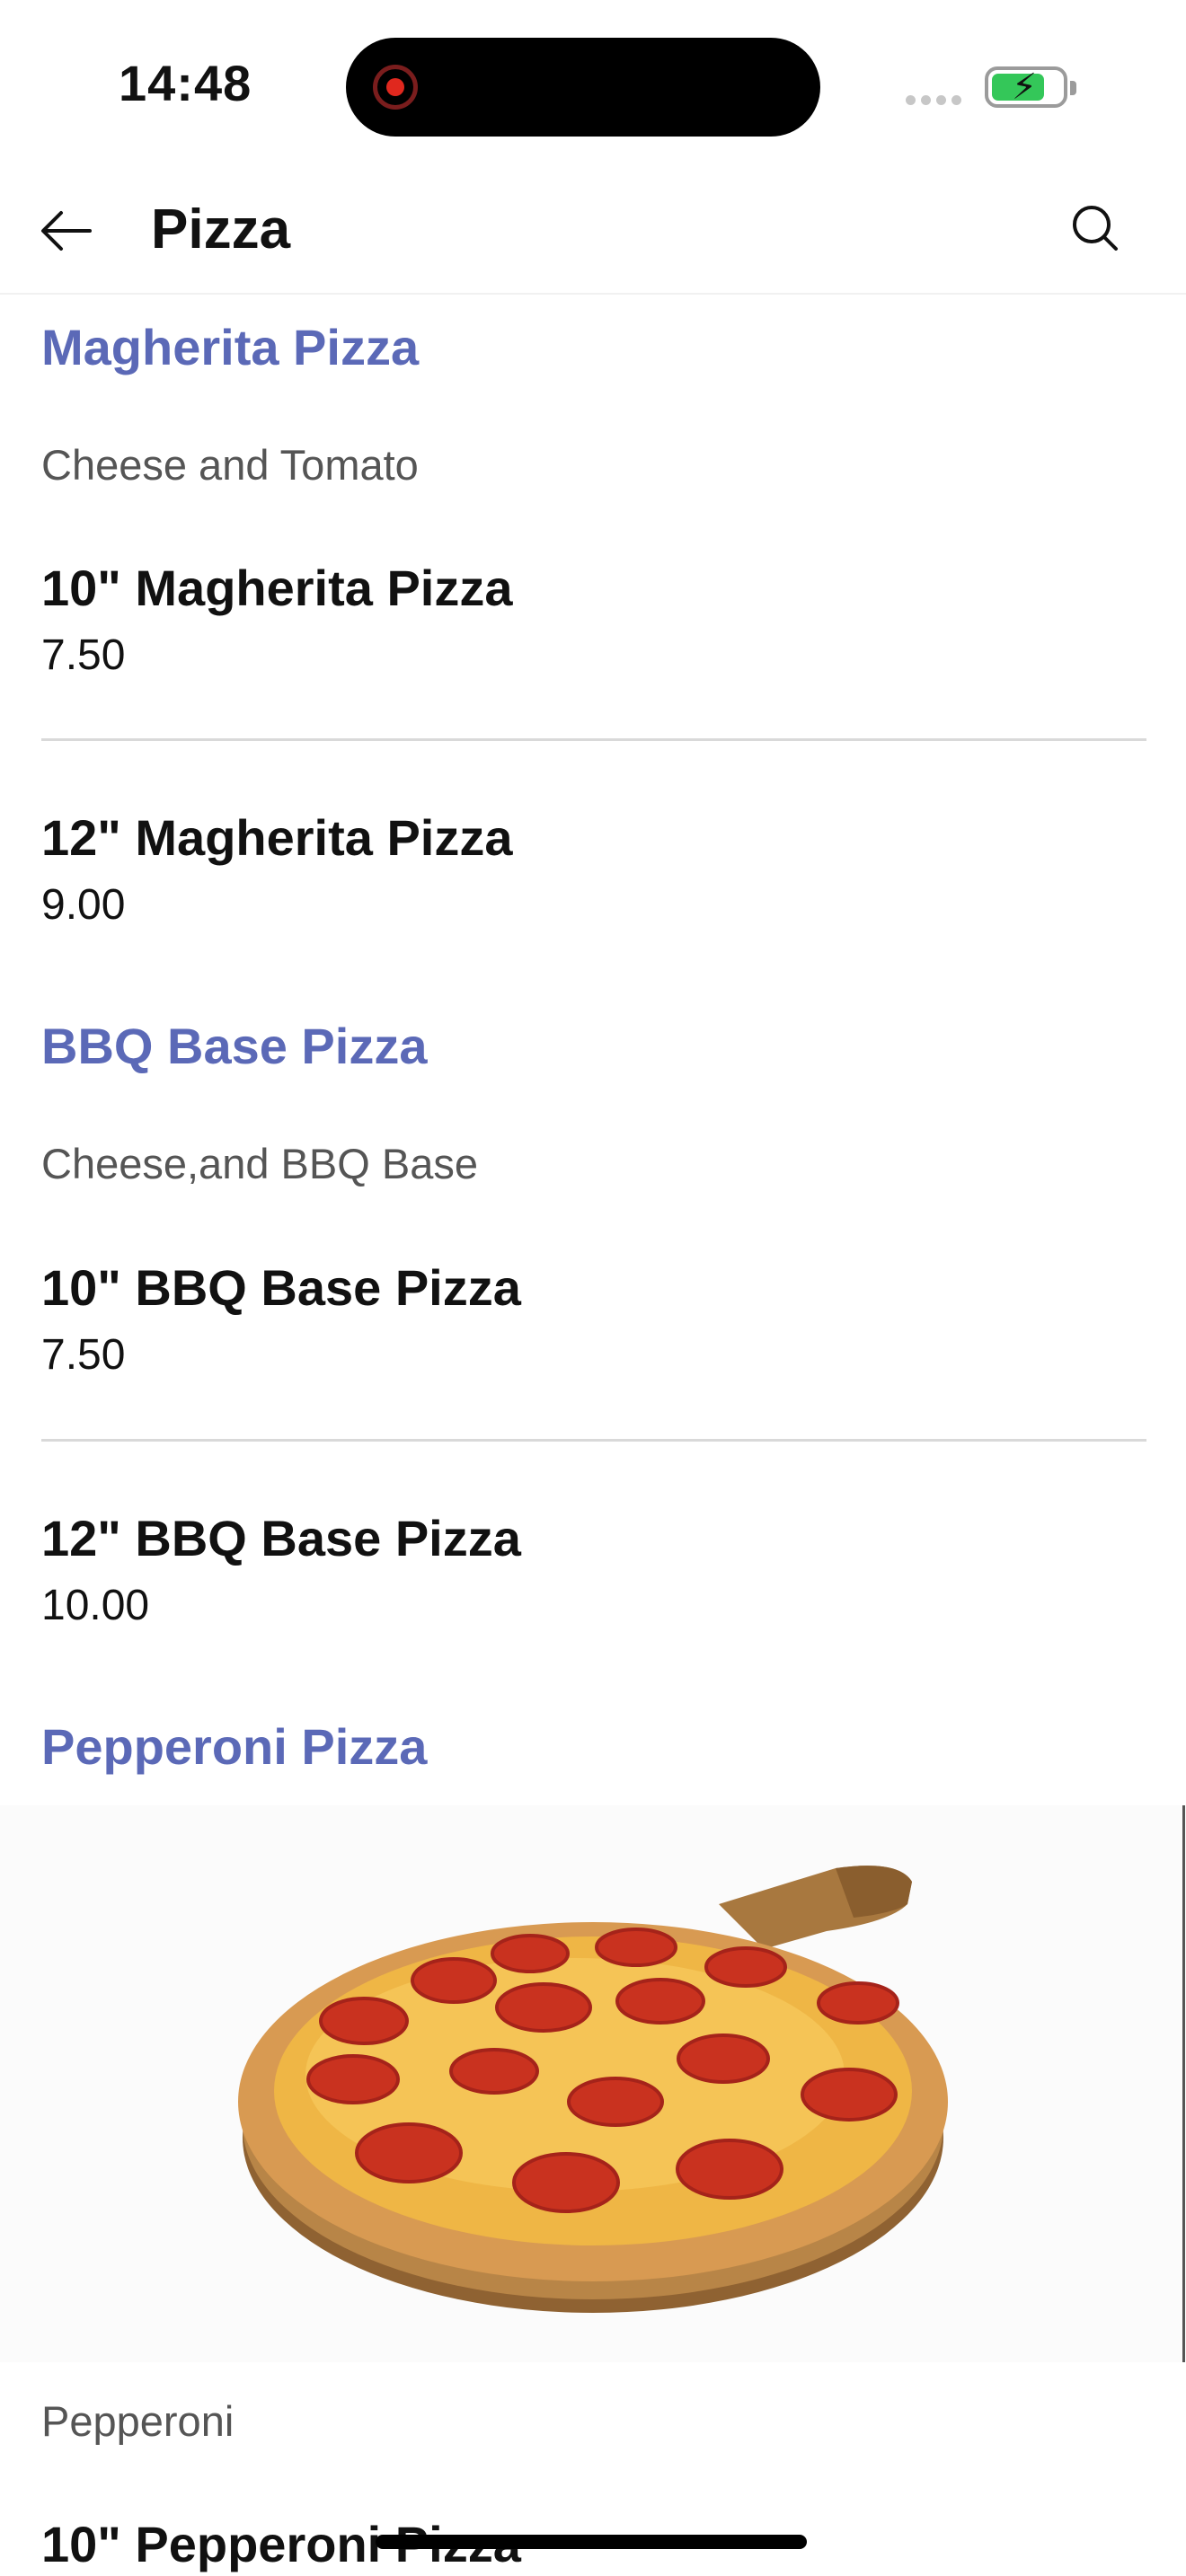 This screenshot has width=1186, height=2576. I want to click on signal-icon, so click(937, 101).